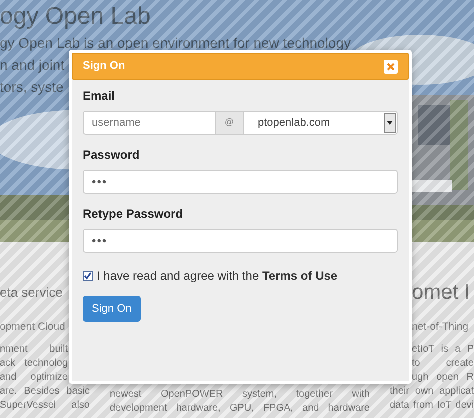 This screenshot has height=418, width=474. Describe the element at coordinates (34, 378) in the screenshot. I see `section-text: and optimize` at that location.